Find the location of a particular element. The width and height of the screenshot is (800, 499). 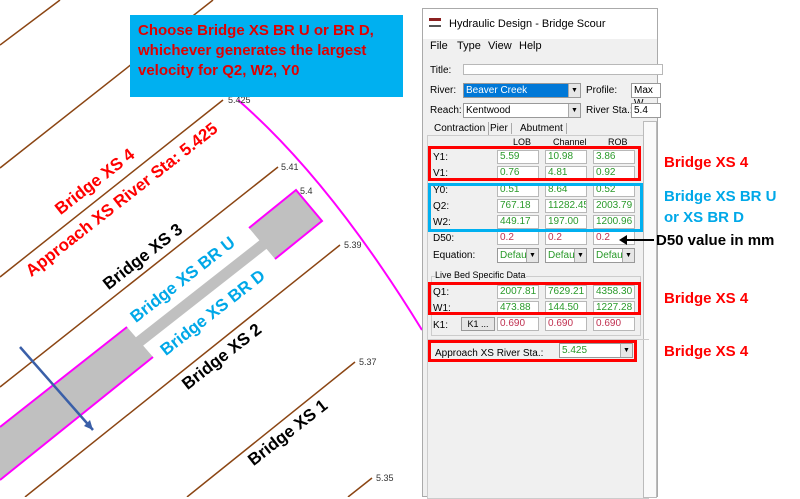

menu-help: Help is located at coordinates (530, 46).